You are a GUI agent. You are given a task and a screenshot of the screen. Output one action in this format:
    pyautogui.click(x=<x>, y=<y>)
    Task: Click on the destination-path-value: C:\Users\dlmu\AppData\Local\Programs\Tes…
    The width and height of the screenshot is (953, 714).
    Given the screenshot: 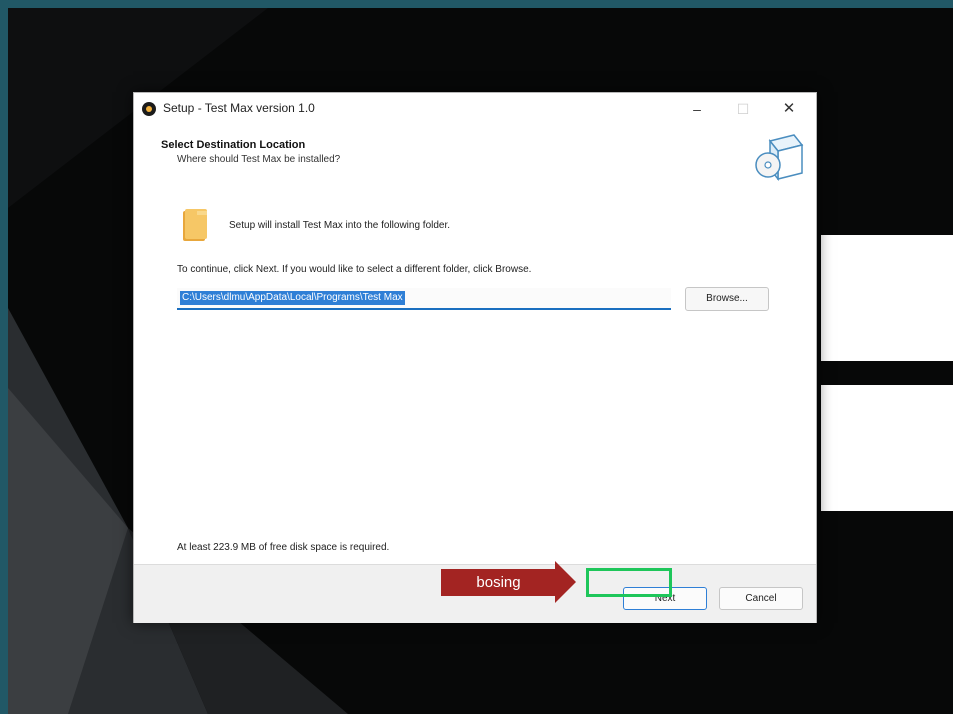 What is the action you would take?
    pyautogui.click(x=292, y=298)
    